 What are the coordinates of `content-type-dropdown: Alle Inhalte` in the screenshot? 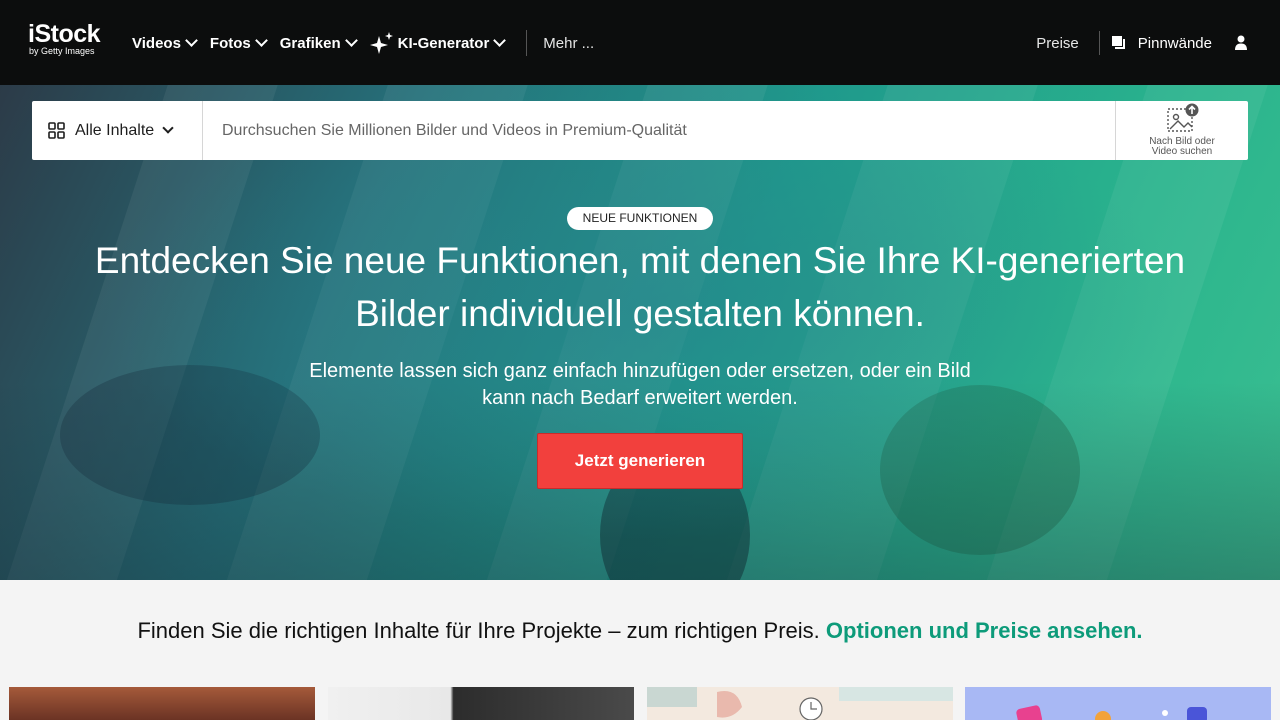 It's located at (117, 130).